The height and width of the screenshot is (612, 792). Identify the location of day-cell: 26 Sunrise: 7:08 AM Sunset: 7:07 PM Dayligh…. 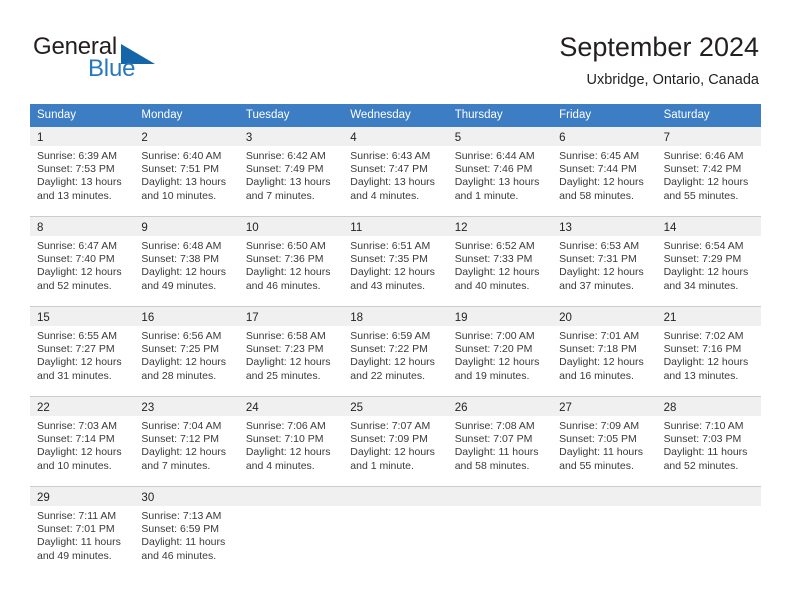
(500, 441).